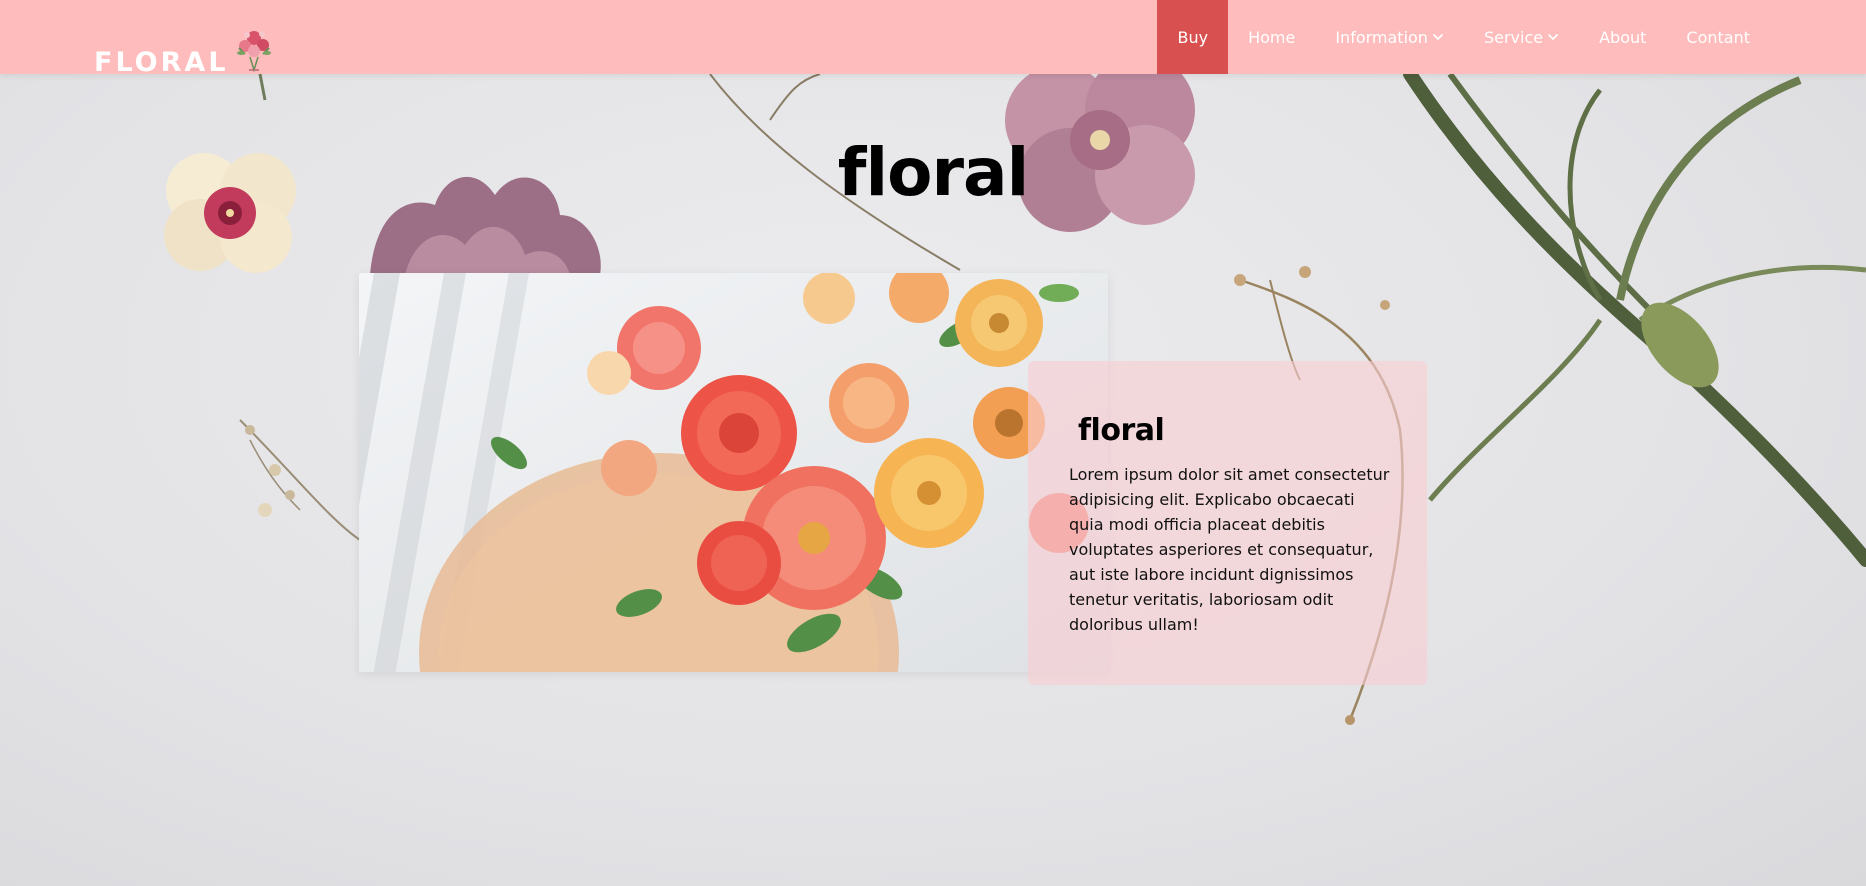 Image resolution: width=1866 pixels, height=886 pixels. I want to click on flower-bouquet-icon, so click(253, 52).